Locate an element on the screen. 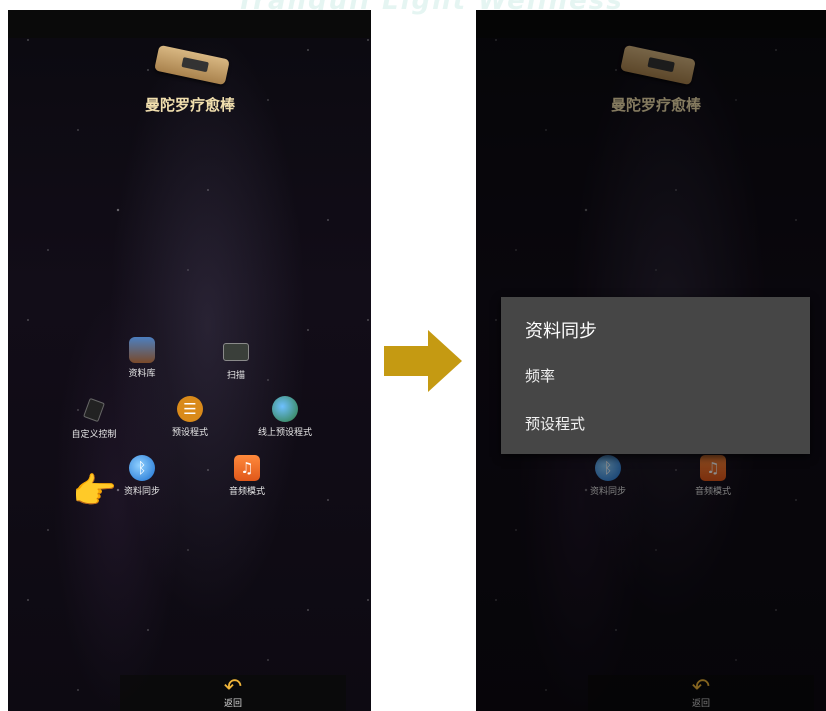  back-arrow-icon: ↶ is located at coordinates (233, 687).